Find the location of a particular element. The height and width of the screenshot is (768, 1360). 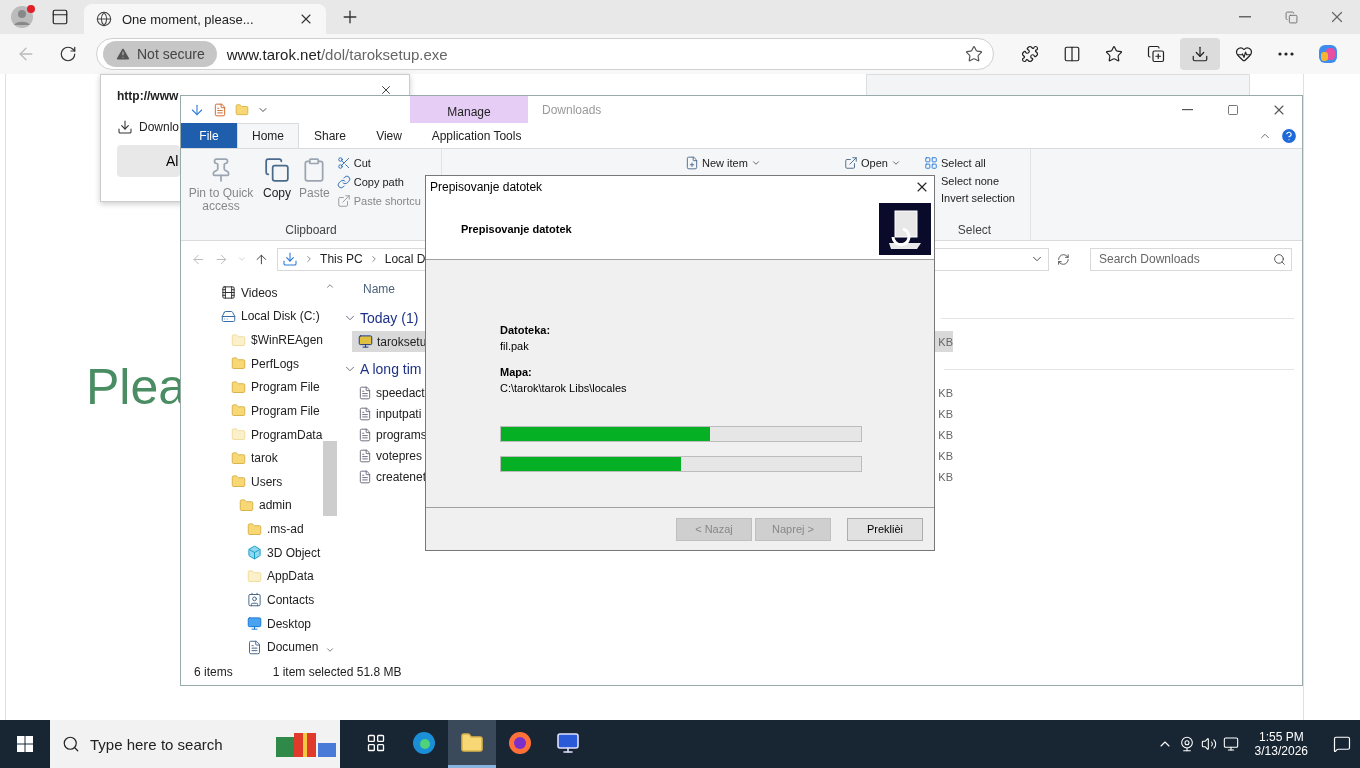

selection-info: 1 item selected 51.8 MB is located at coordinates (337, 672).